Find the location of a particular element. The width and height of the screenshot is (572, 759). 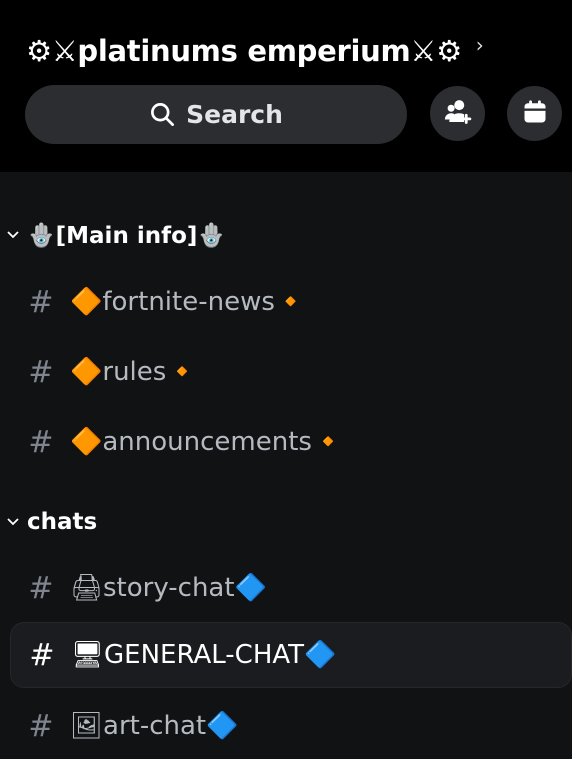

channel-name: 🔶fortnite-news🔸 is located at coordinates (189, 302).